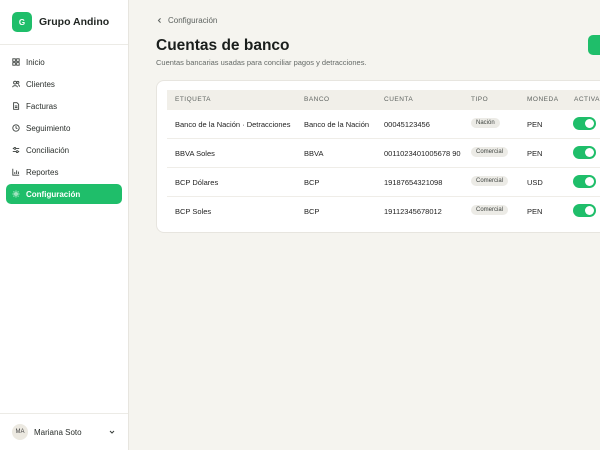 The image size is (600, 450). What do you see at coordinates (16, 150) in the screenshot?
I see `sliders-icon` at bounding box center [16, 150].